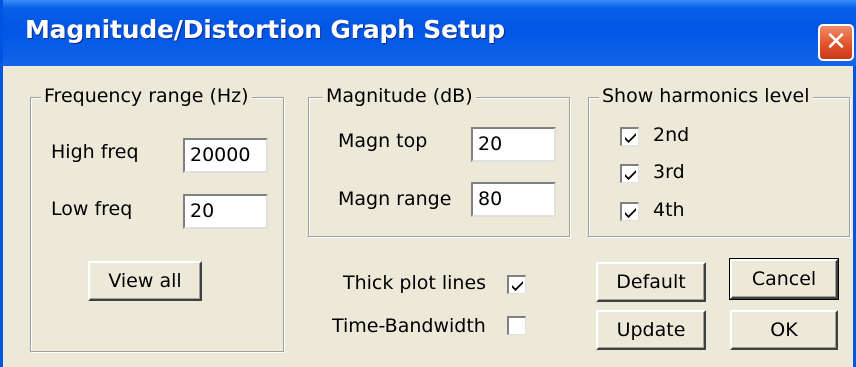 Image resolution: width=856 pixels, height=367 pixels. What do you see at coordinates (516, 325) in the screenshot?
I see `time-bandwidth-checkbox` at bounding box center [516, 325].